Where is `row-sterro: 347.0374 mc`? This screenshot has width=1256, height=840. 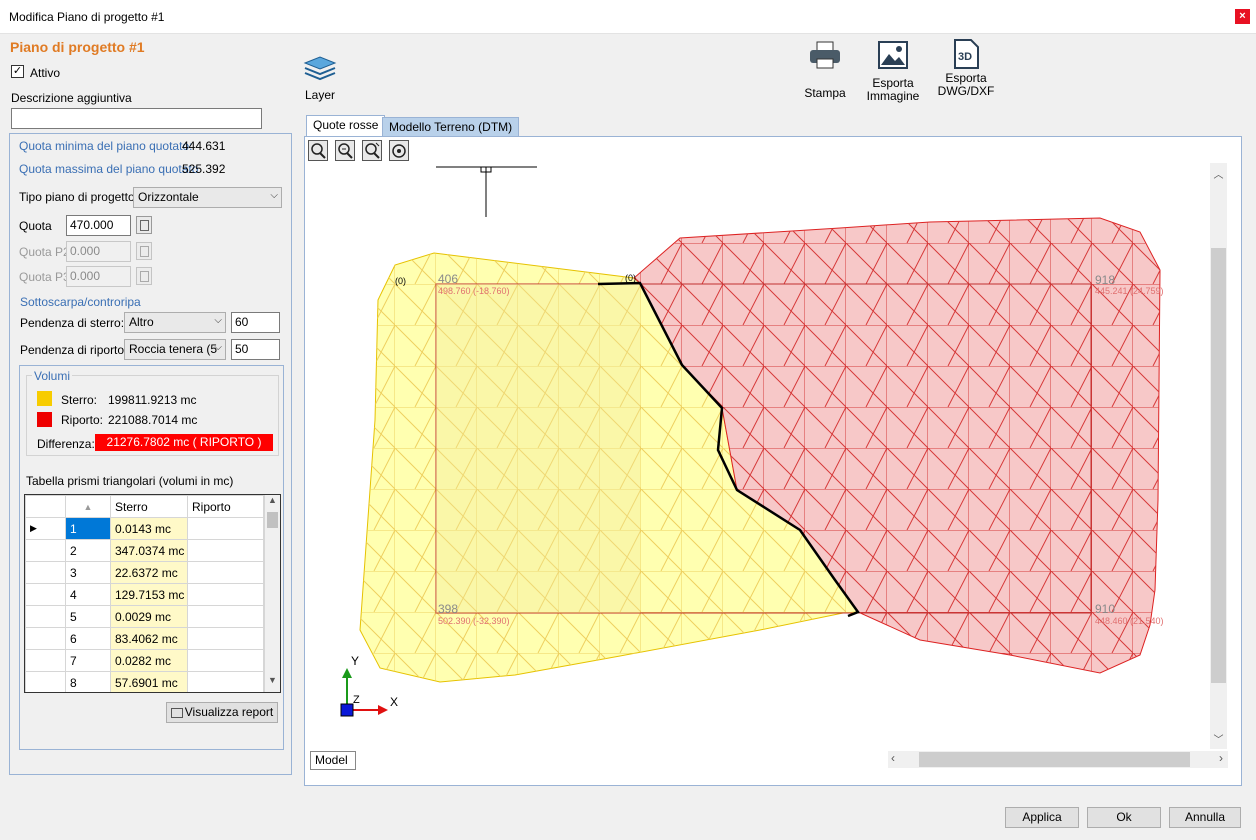
row-sterro: 347.0374 mc is located at coordinates (149, 550).